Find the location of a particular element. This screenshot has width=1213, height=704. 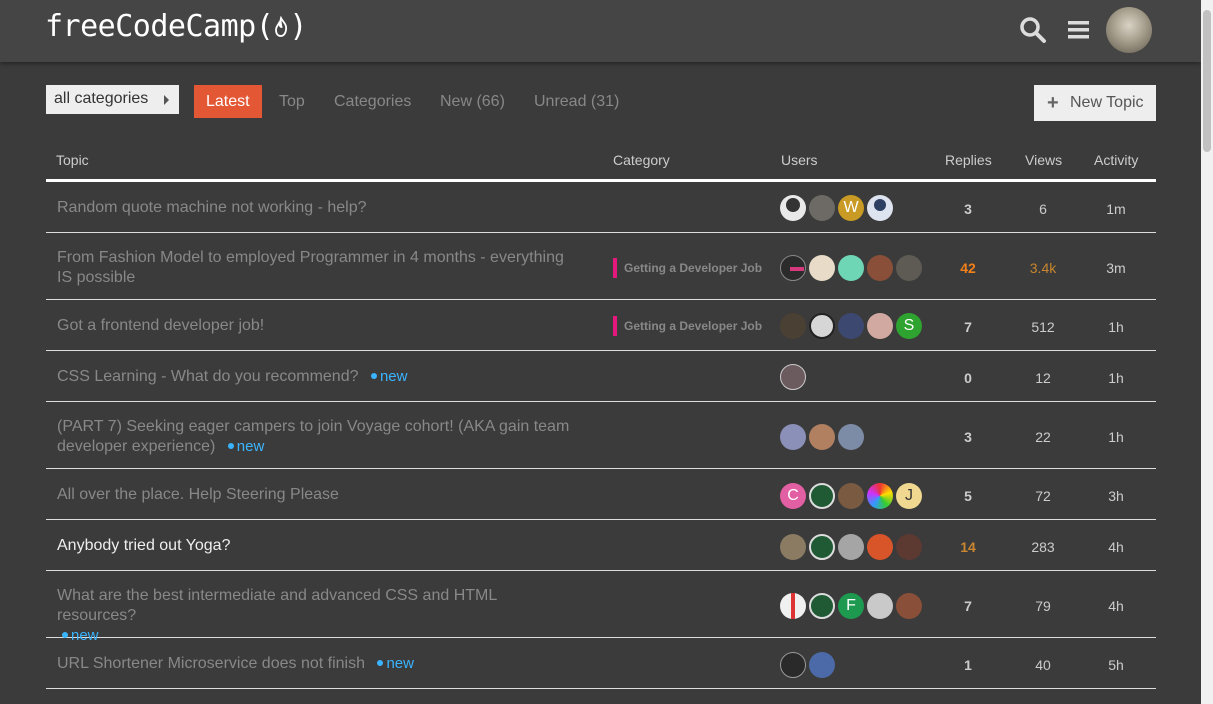

header-replies: Replies is located at coordinates (968, 160).